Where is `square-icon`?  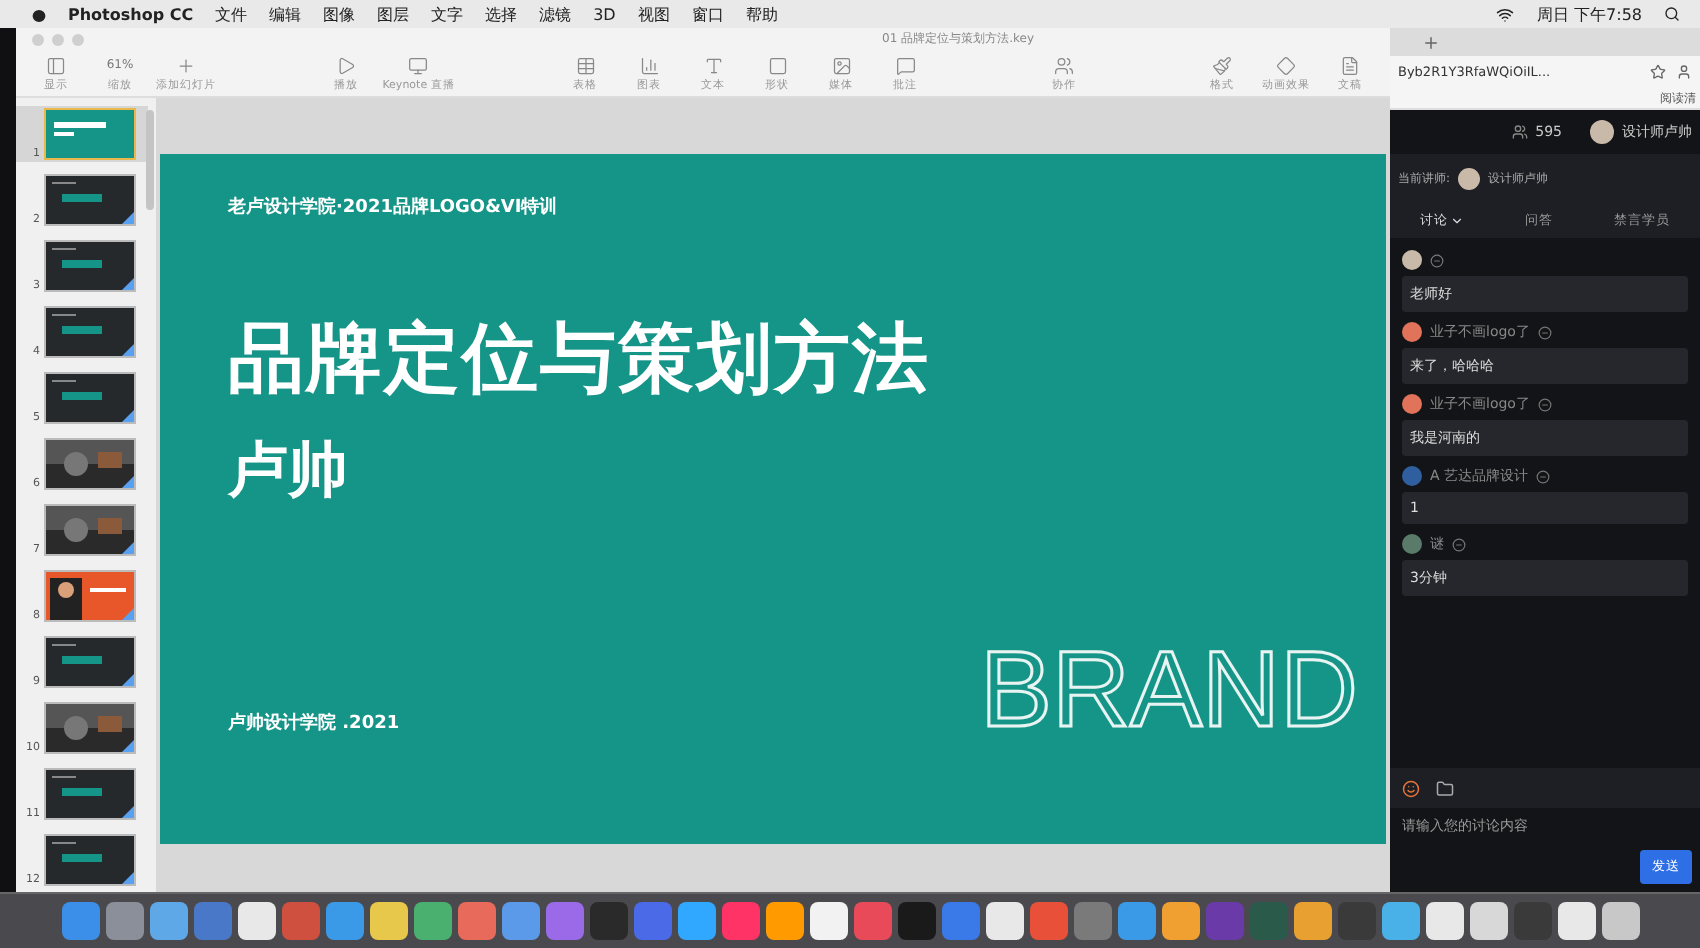
square-icon is located at coordinates (777, 65).